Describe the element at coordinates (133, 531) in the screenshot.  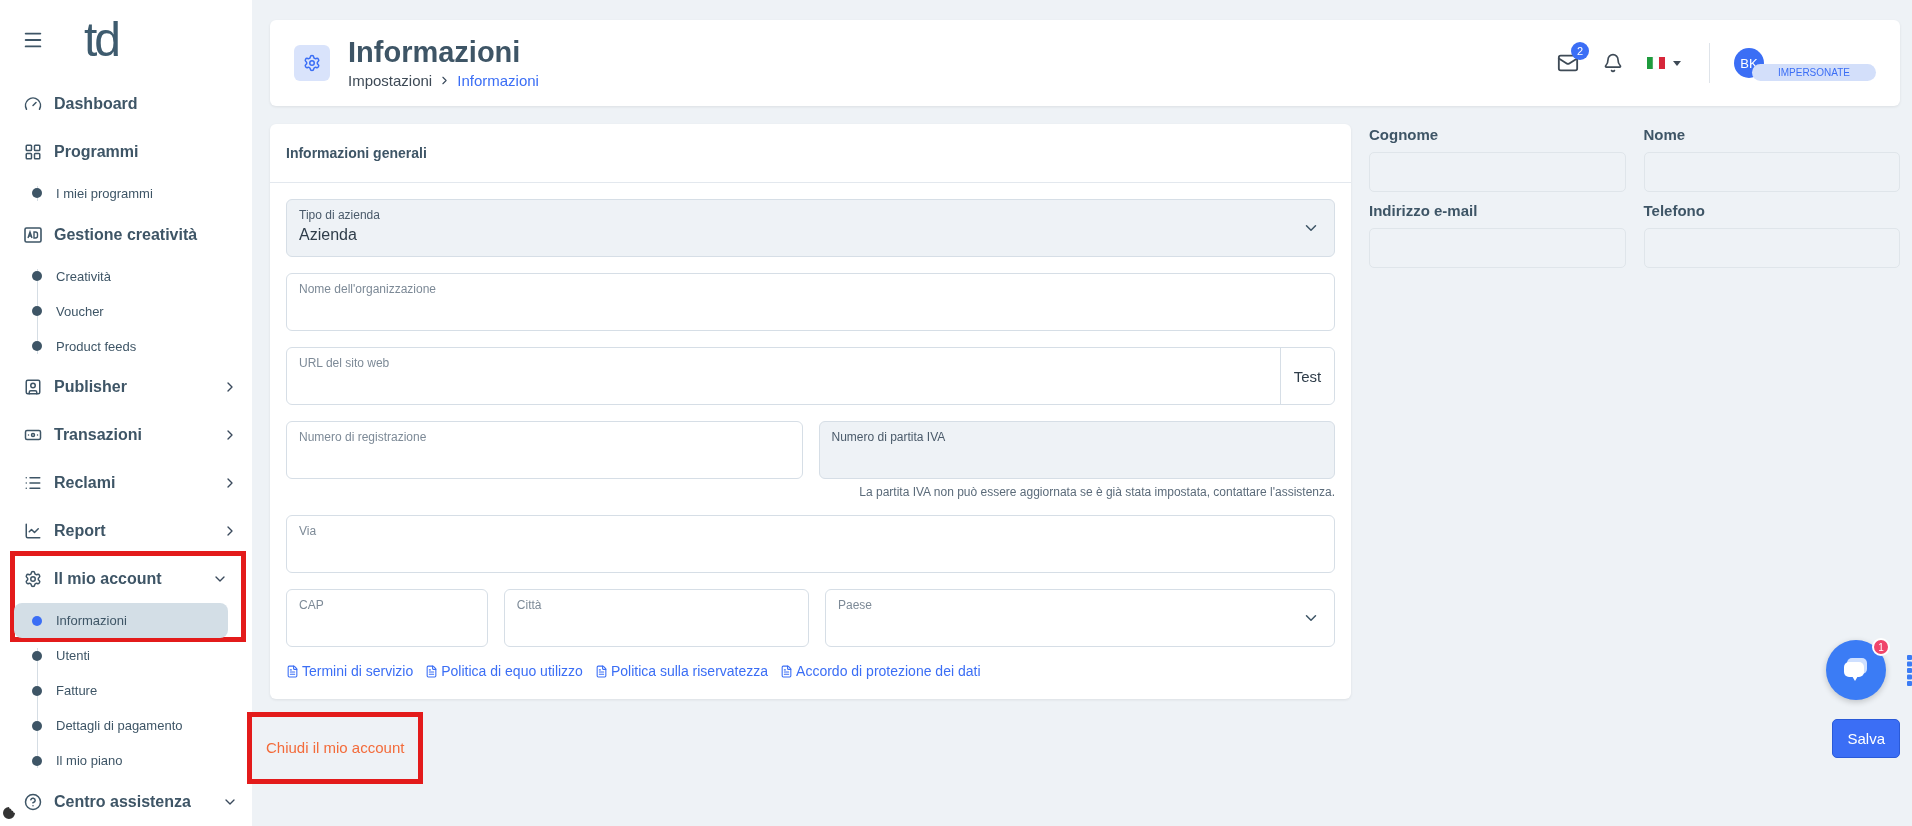
I see `sidebar-item: Report` at that location.